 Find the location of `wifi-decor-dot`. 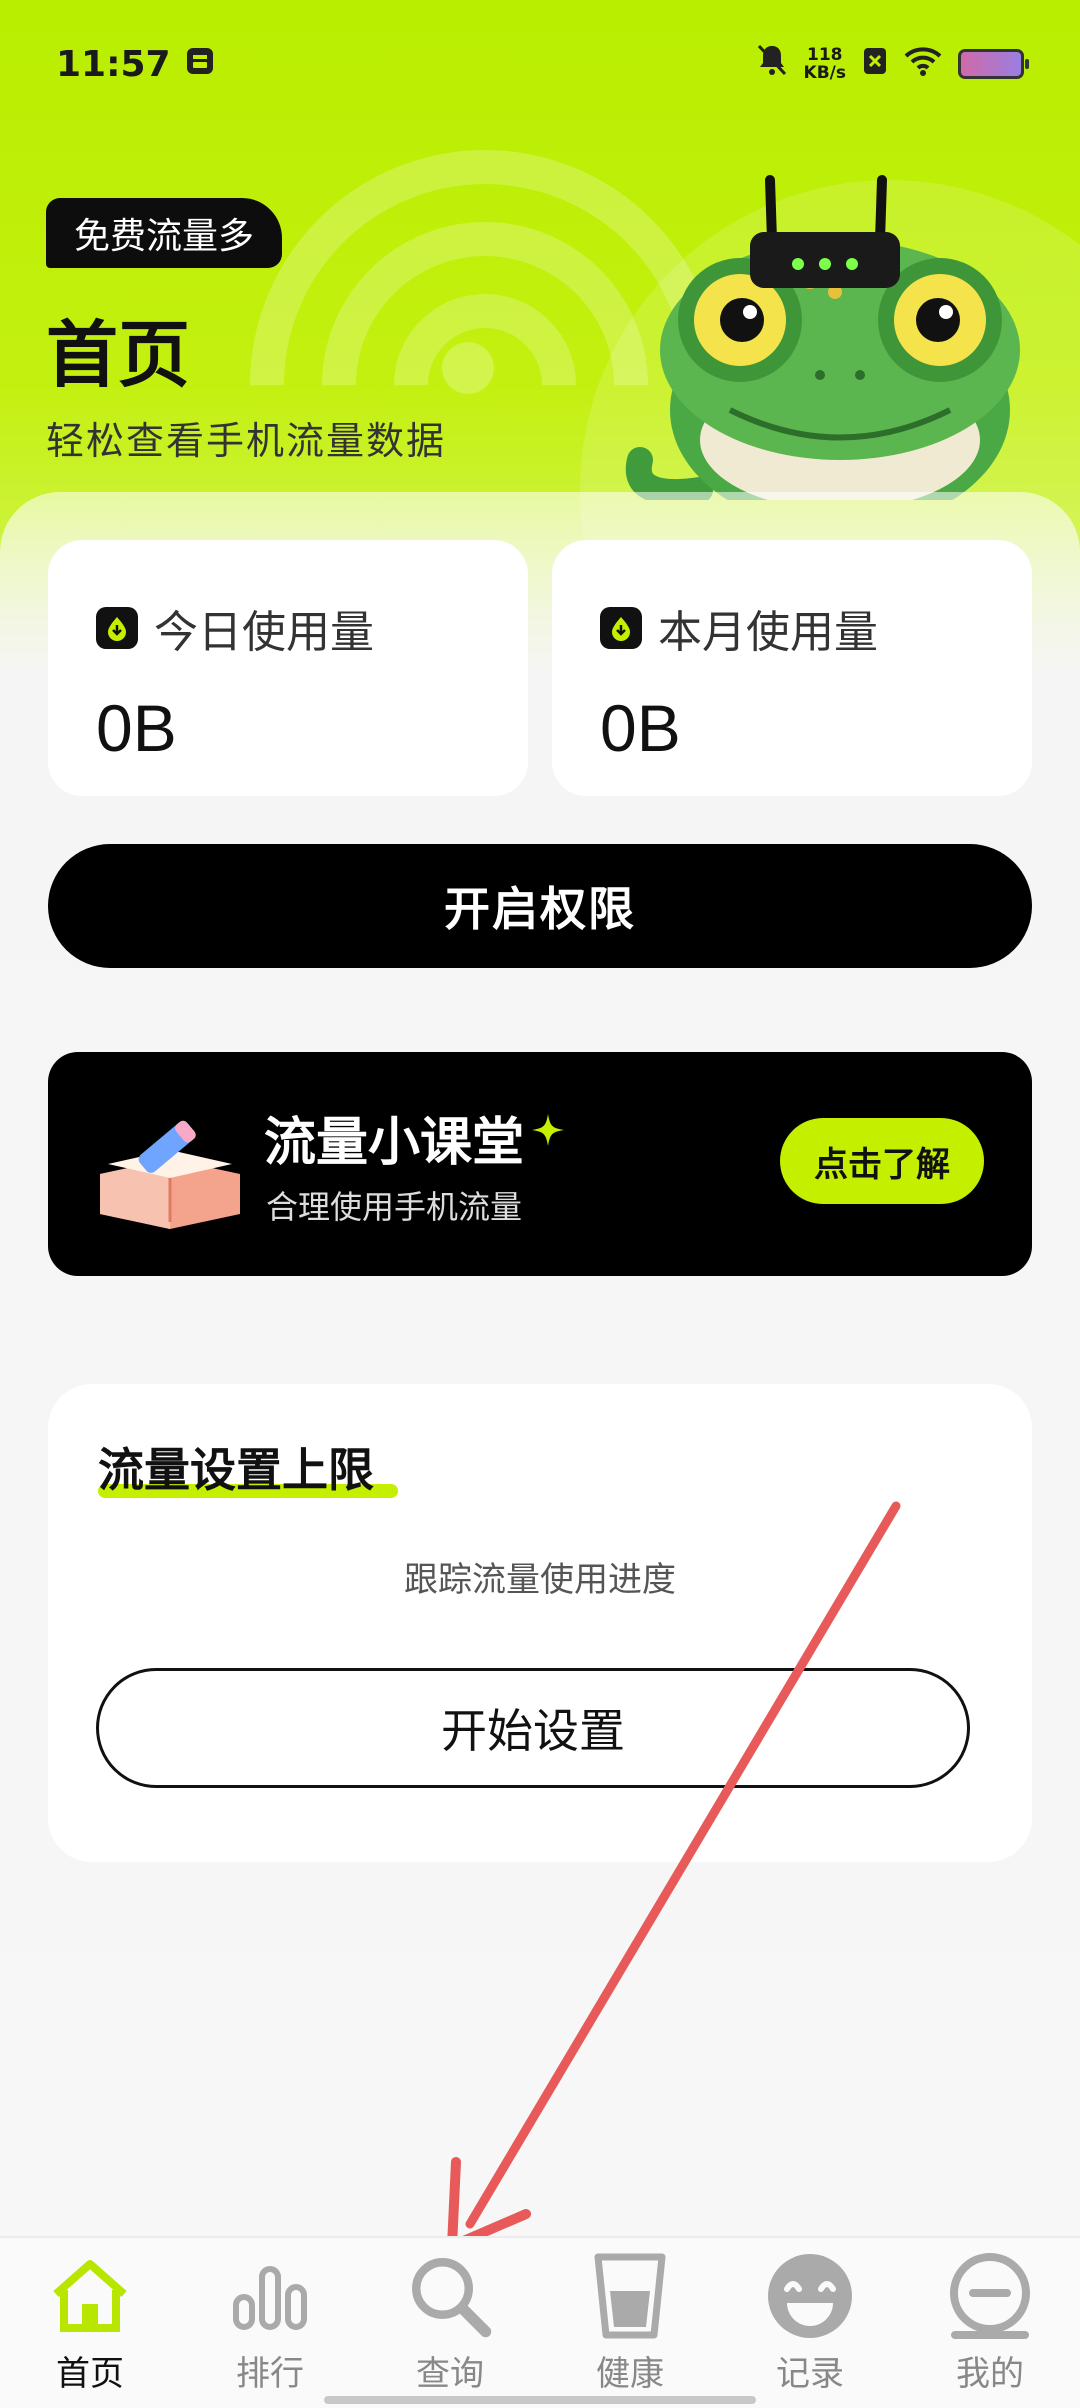

wifi-decor-dot is located at coordinates (468, 368).